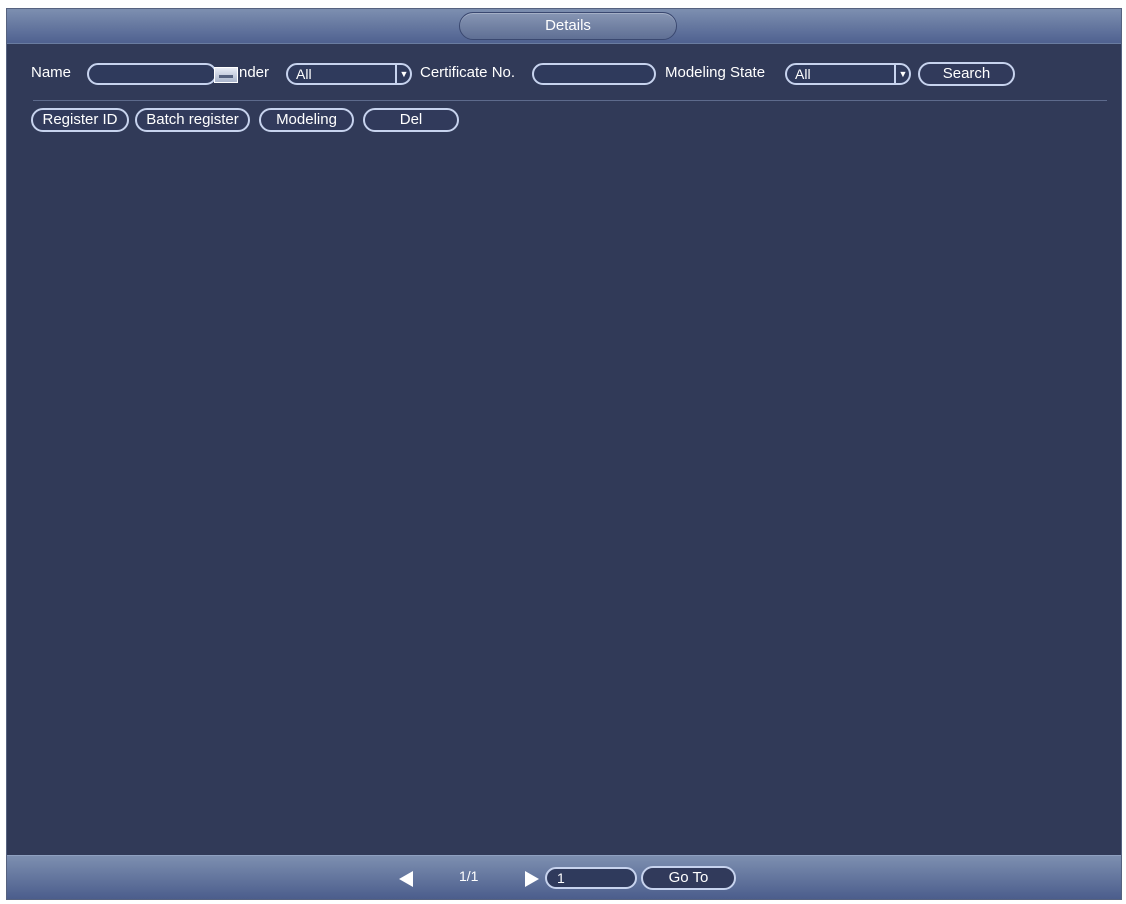  I want to click on search-button: Search, so click(966, 74).